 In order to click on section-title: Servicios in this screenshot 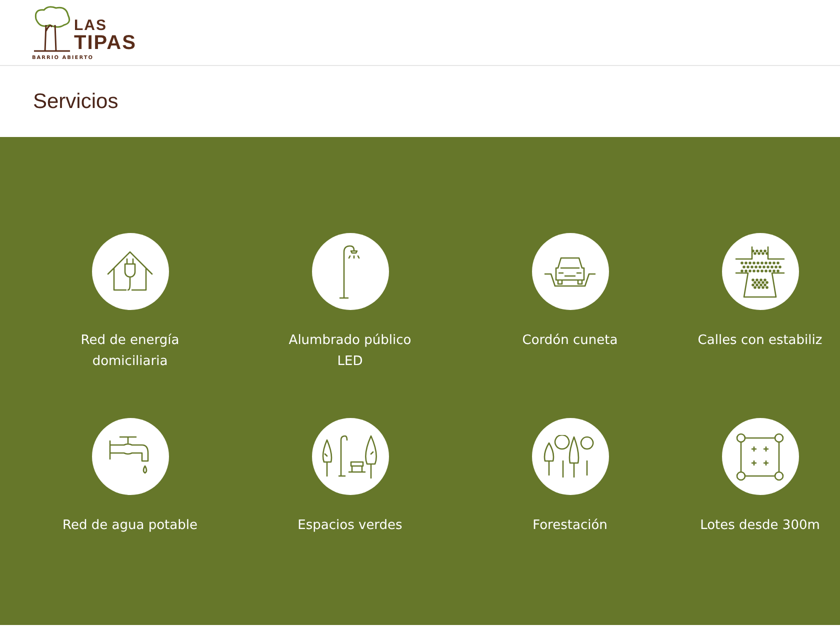, I will do `click(75, 102)`.